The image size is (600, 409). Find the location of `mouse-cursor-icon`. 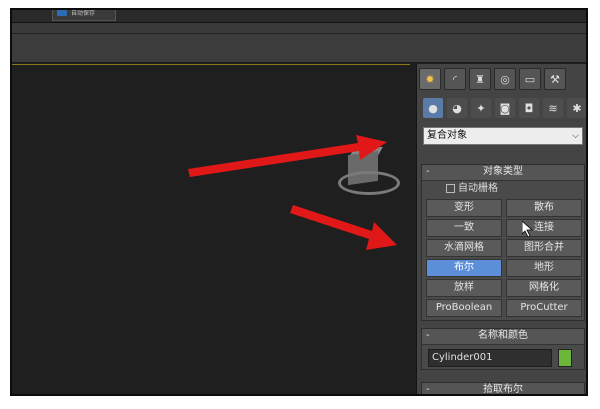

mouse-cursor-icon is located at coordinates (528, 229).